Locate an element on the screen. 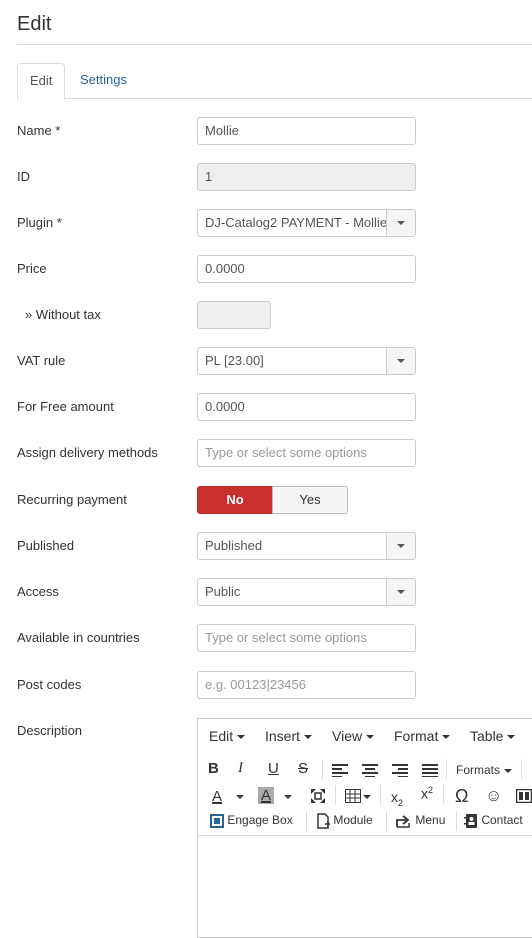 The image size is (532, 938). module-button: Module is located at coordinates (344, 821).